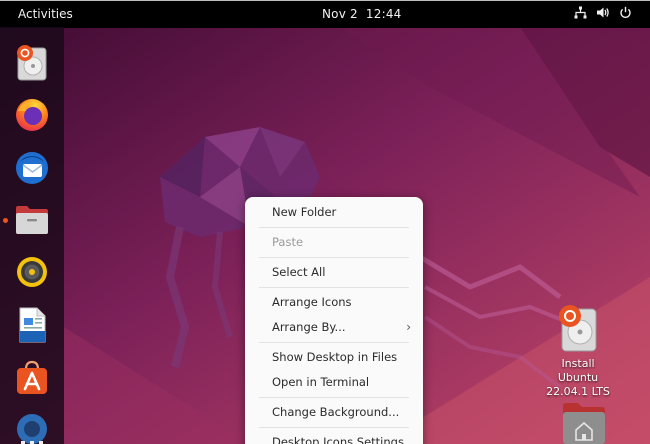 The image size is (650, 444). I want to click on dock-item-writer, so click(32, 325).